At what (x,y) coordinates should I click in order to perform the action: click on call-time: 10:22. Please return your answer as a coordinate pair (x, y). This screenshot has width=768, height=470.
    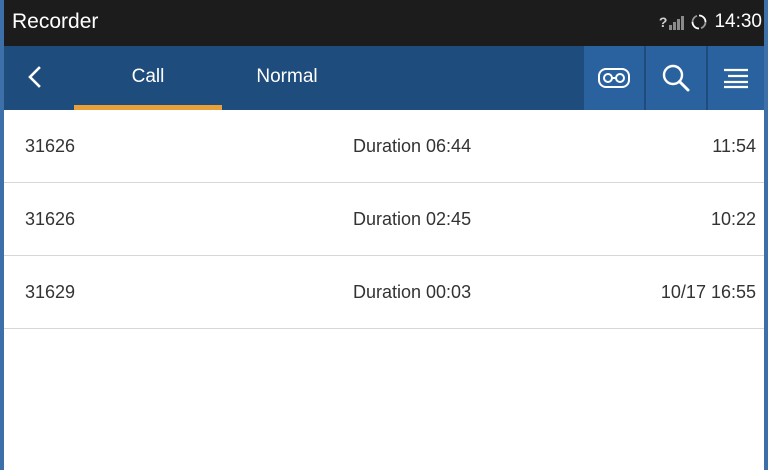
    Looking at the image, I should click on (733, 219).